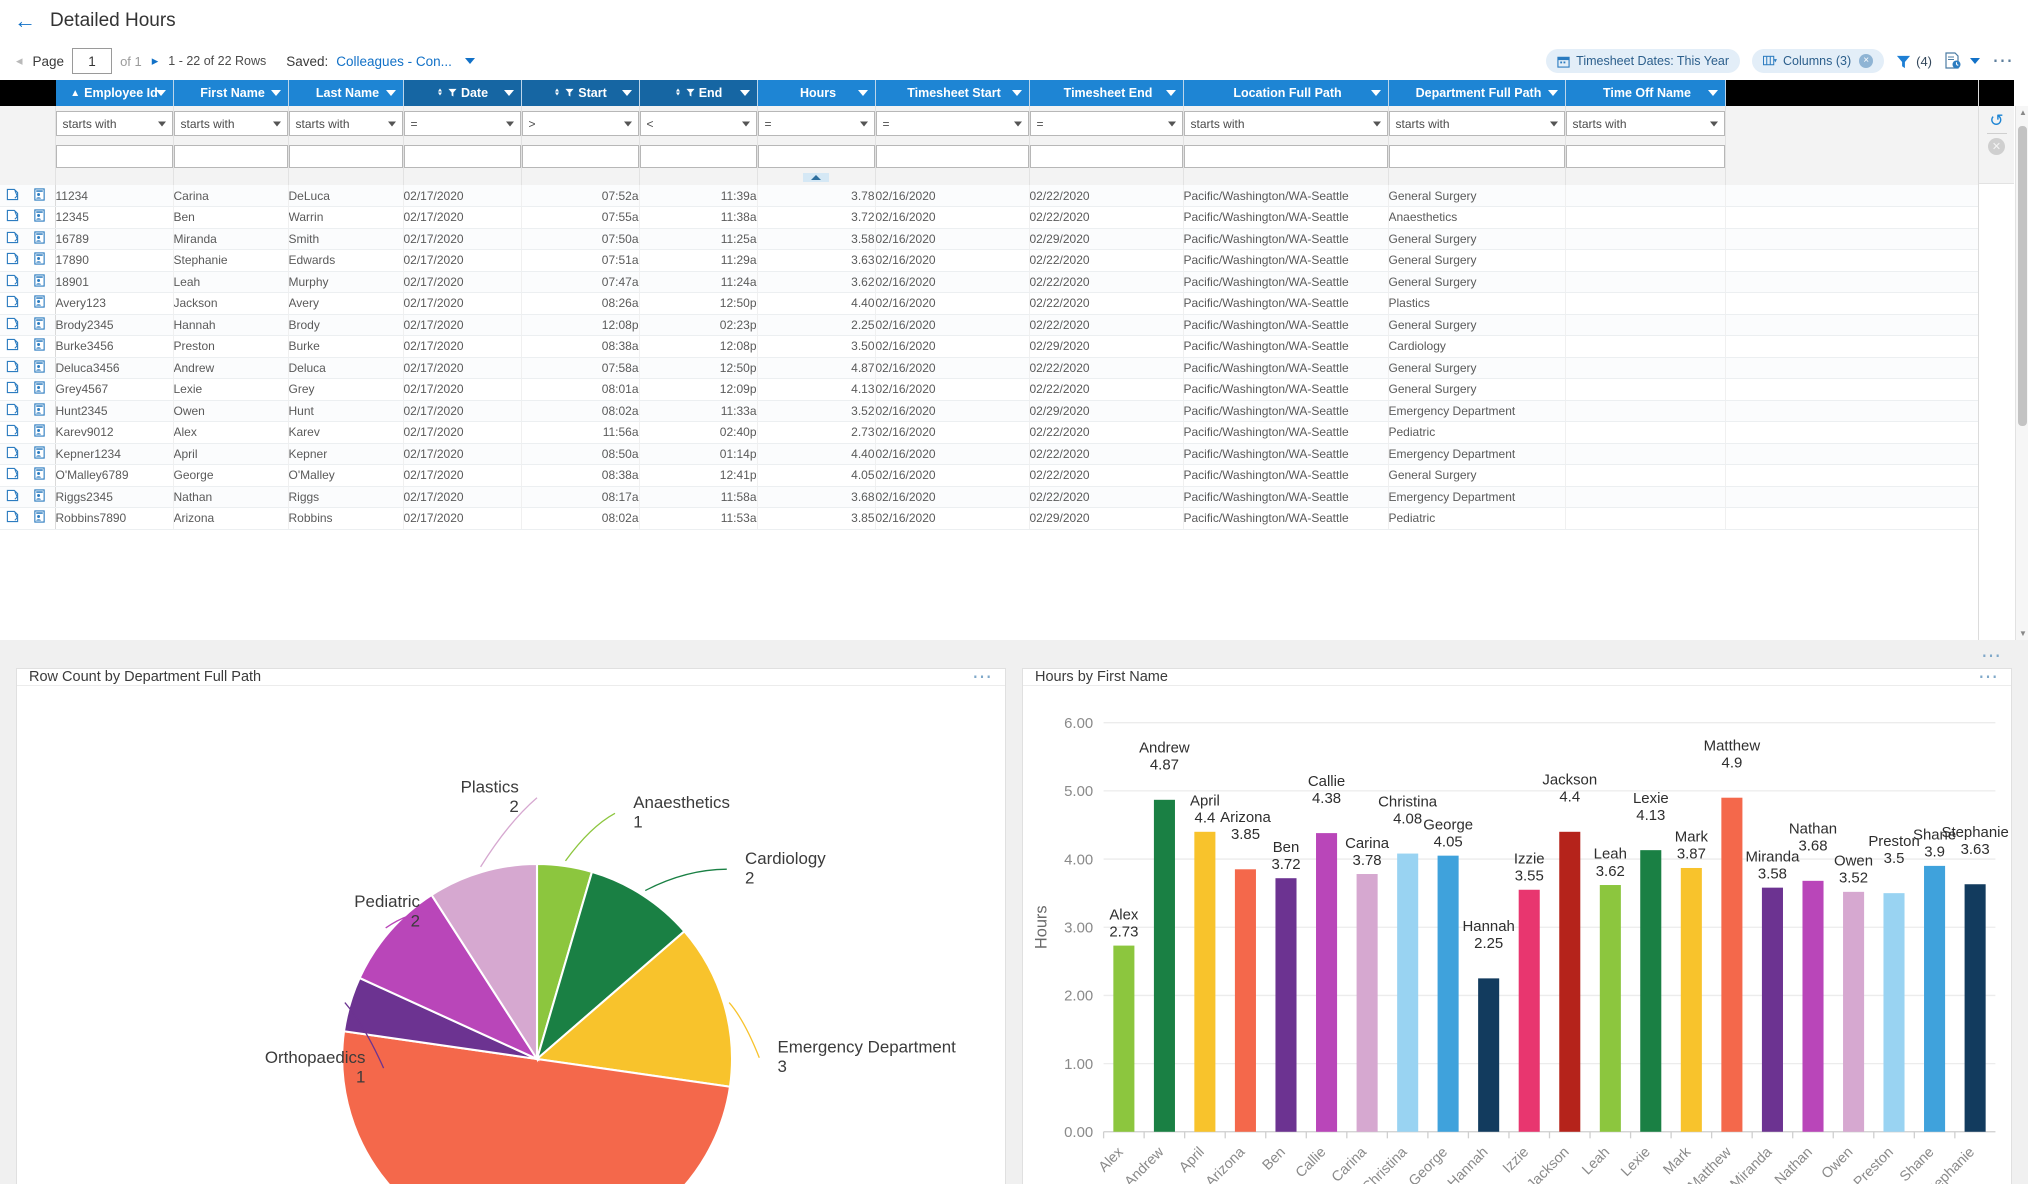  What do you see at coordinates (231, 93) in the screenshot?
I see `grid-header-first-name: First Name` at bounding box center [231, 93].